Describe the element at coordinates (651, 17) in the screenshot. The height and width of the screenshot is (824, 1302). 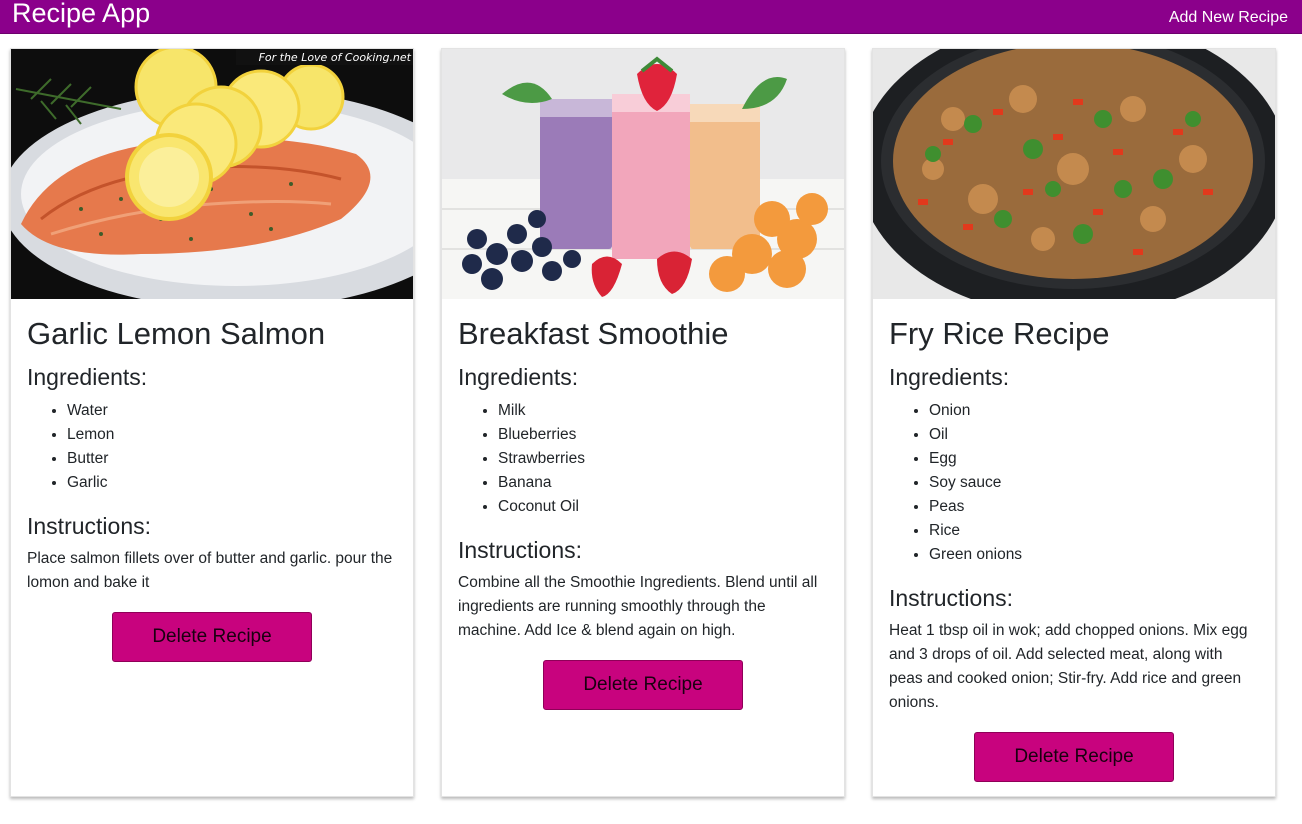
I see `navbar: Recipe App Add New Recipe` at that location.